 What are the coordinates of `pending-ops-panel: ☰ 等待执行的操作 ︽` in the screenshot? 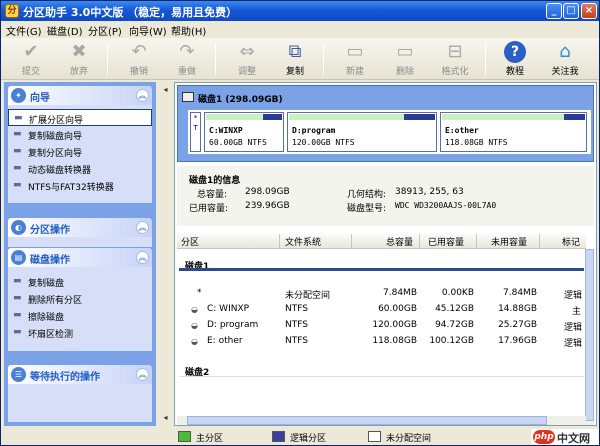 It's located at (80, 393).